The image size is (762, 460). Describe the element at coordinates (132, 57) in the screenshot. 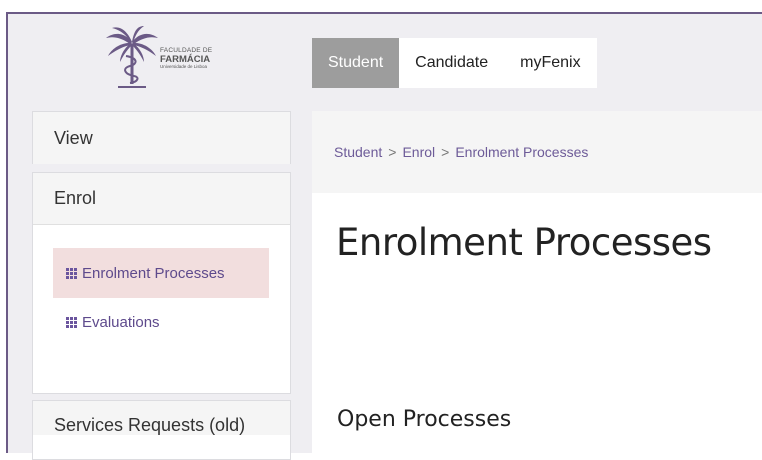

I see `palm-tree-icon` at that location.